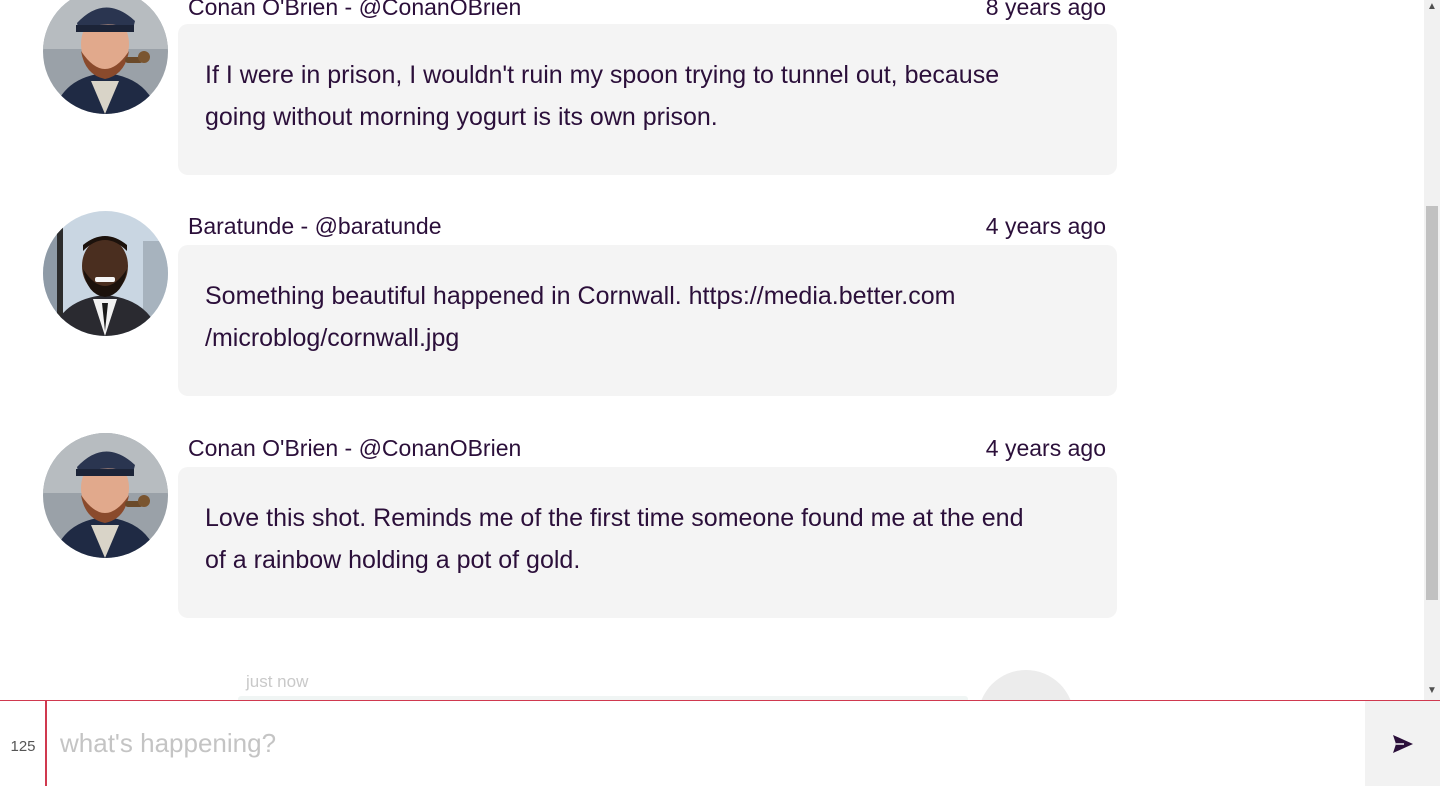  Describe the element at coordinates (23, 746) in the screenshot. I see `character-count: 125` at that location.